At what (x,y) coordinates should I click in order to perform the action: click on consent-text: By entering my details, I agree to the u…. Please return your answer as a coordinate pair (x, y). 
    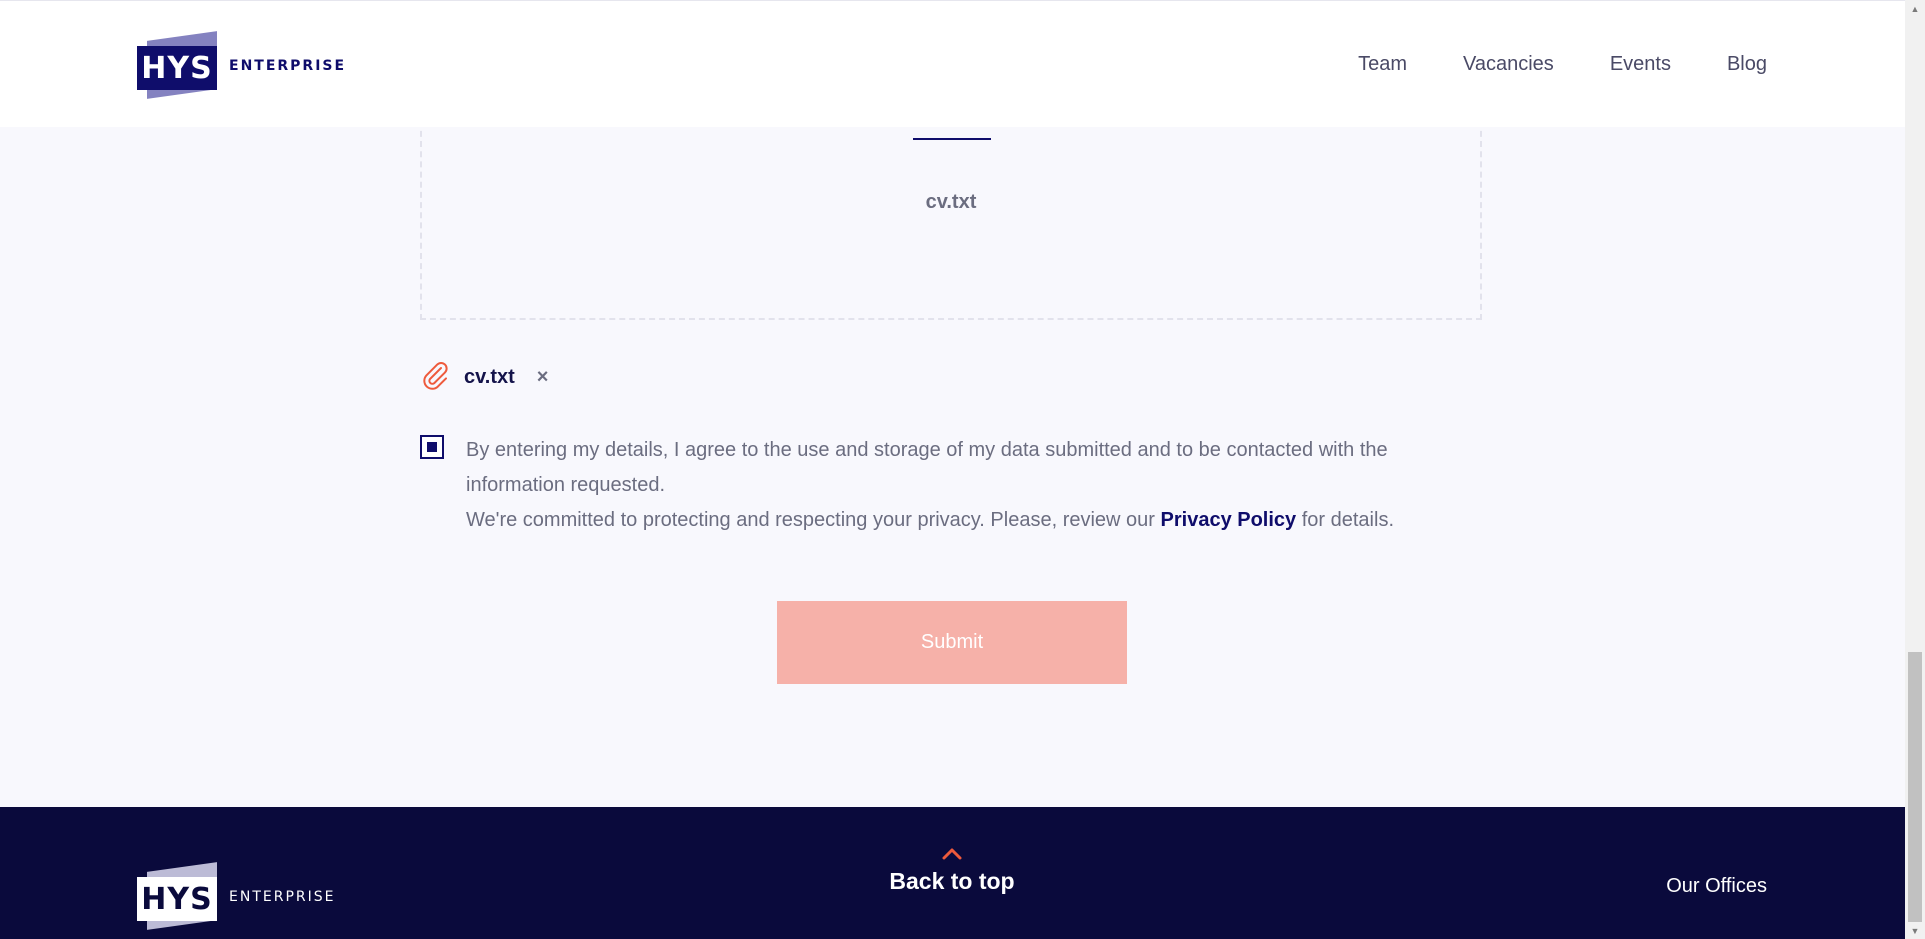
    Looking at the image, I should click on (933, 485).